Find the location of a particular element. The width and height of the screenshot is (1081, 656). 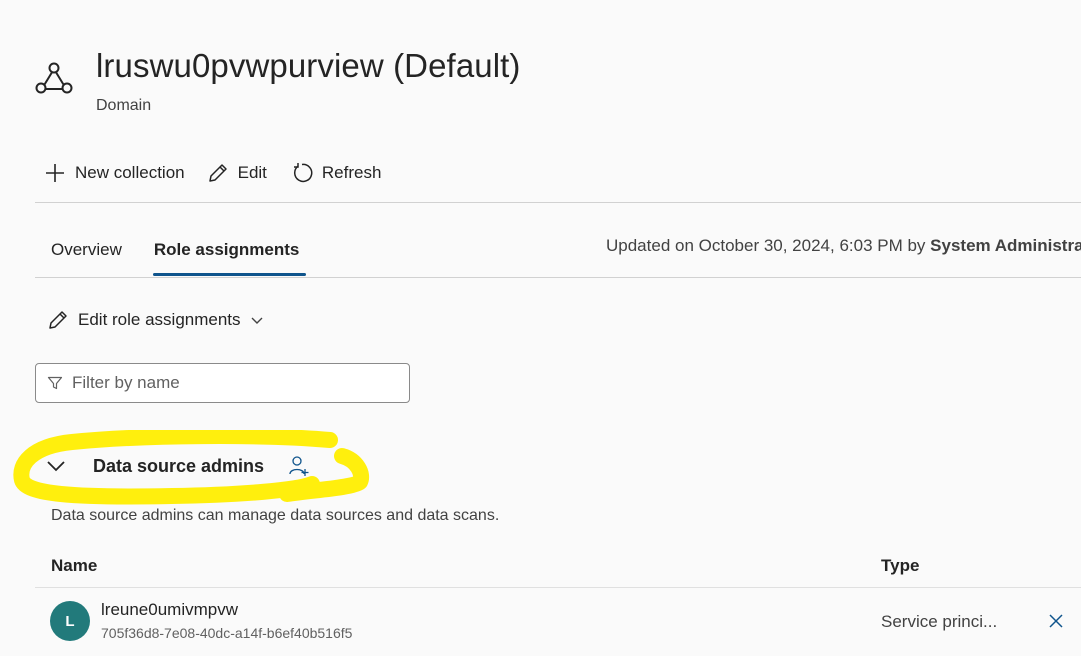

column-header-name: Name is located at coordinates (74, 566).